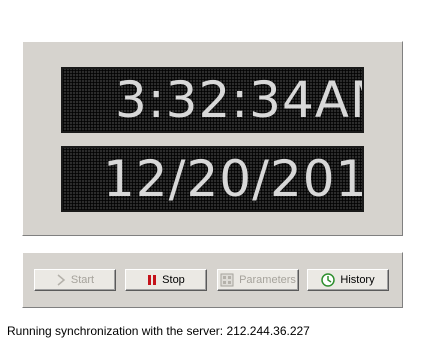 This screenshot has width=426, height=344. What do you see at coordinates (82, 280) in the screenshot?
I see `start-button-label: Start` at bounding box center [82, 280].